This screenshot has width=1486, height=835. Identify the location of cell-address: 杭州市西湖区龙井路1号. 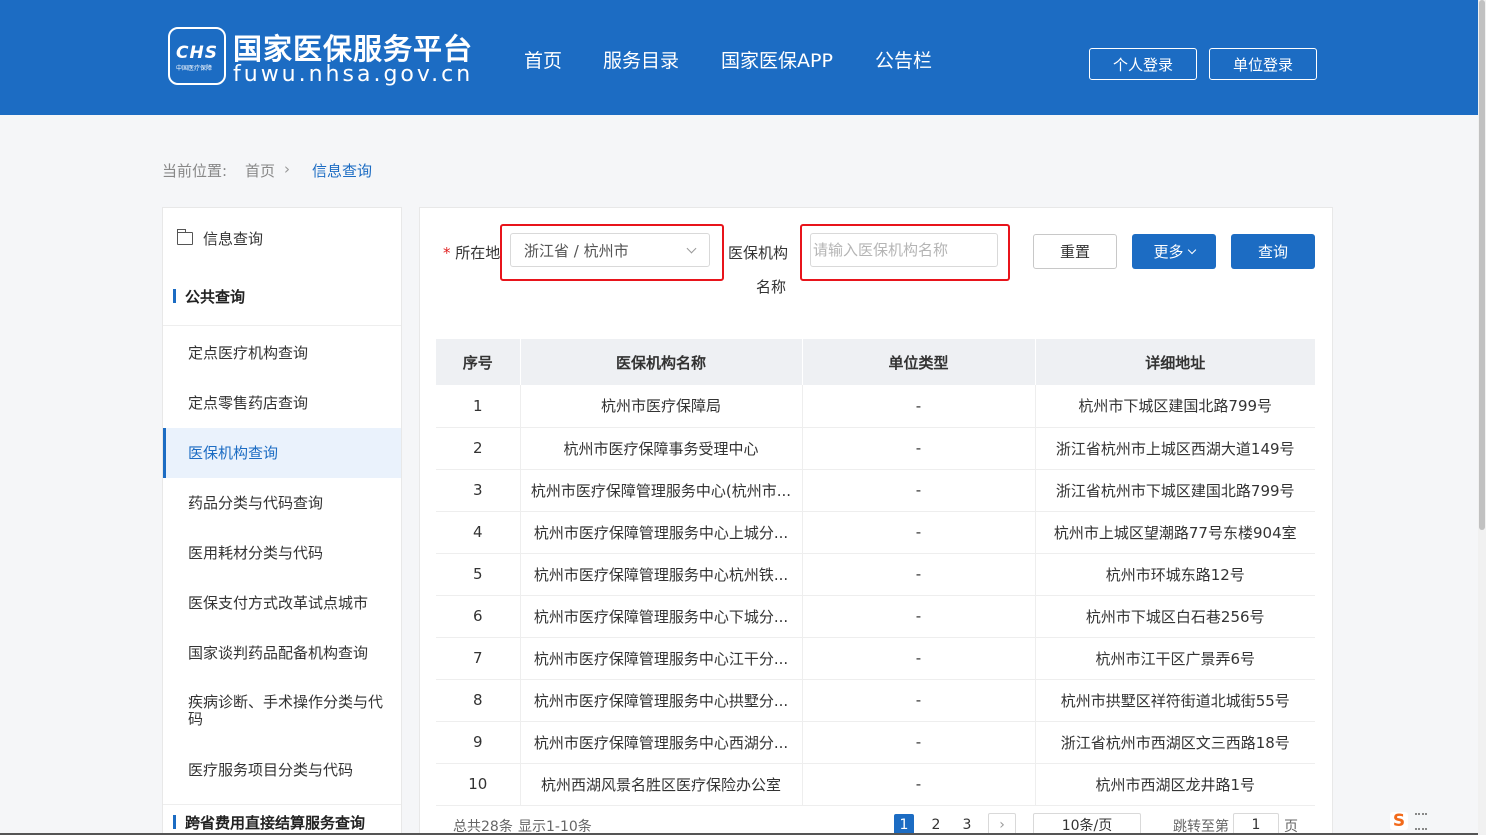
(1175, 784).